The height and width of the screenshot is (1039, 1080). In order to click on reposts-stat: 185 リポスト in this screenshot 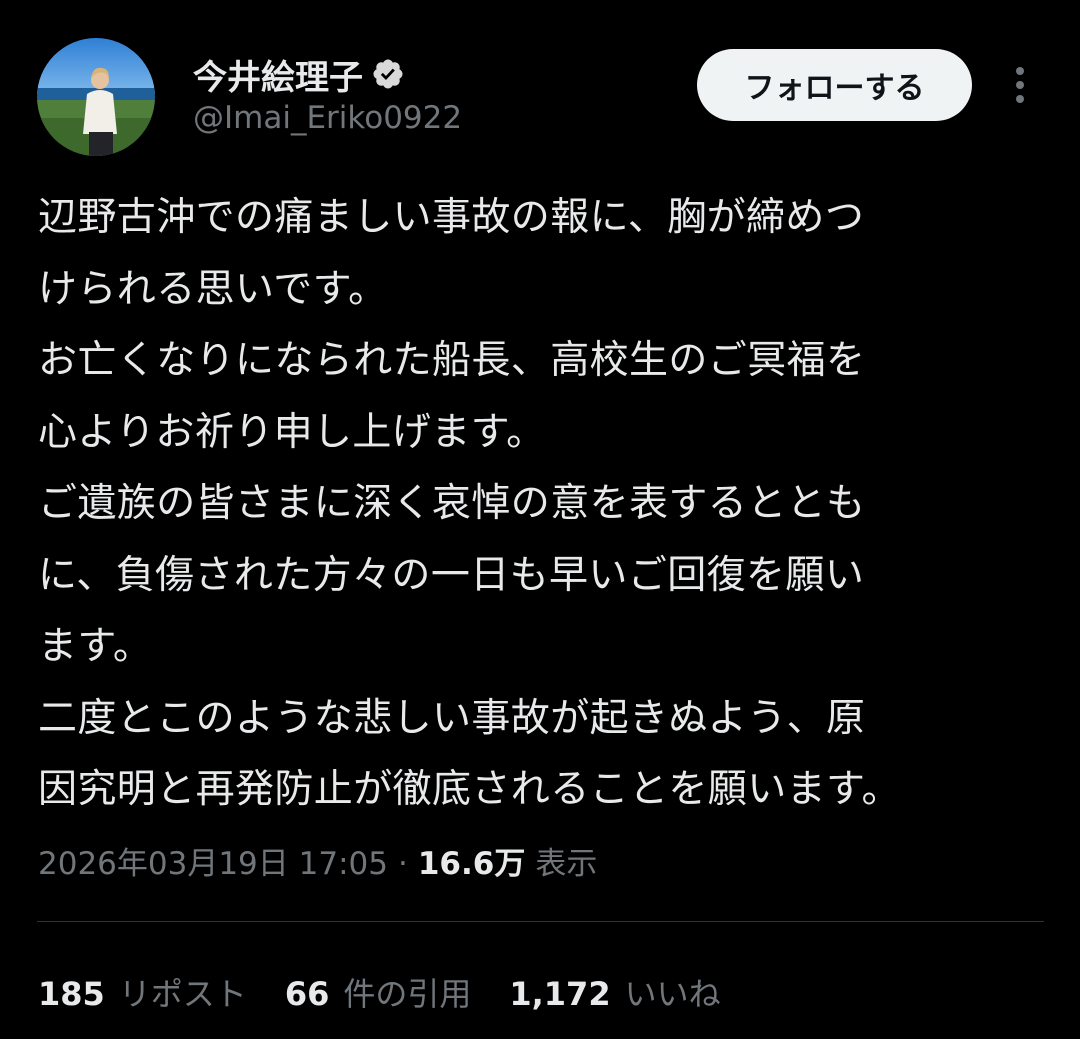, I will do `click(142, 992)`.